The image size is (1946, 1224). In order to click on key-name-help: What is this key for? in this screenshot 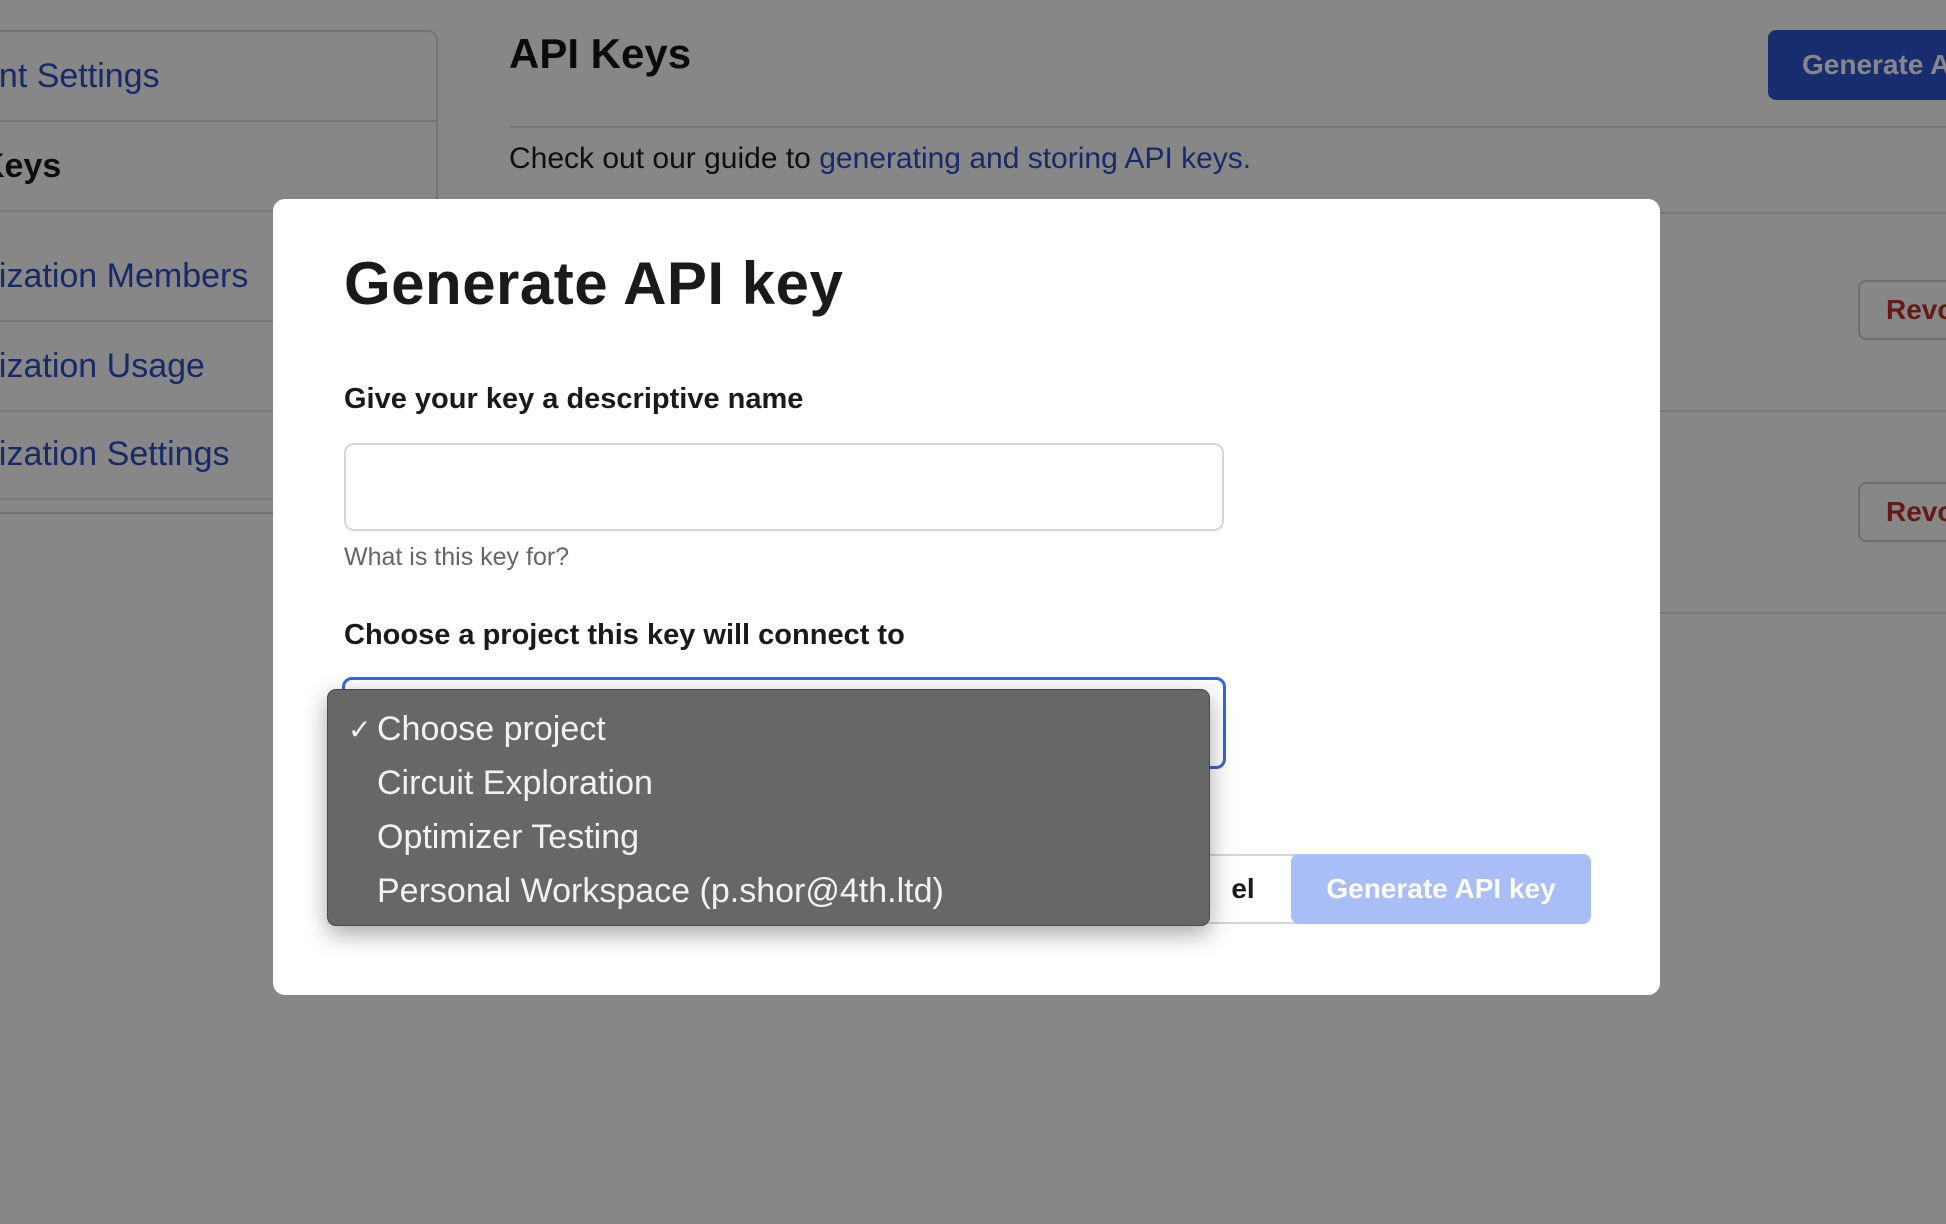, I will do `click(457, 557)`.